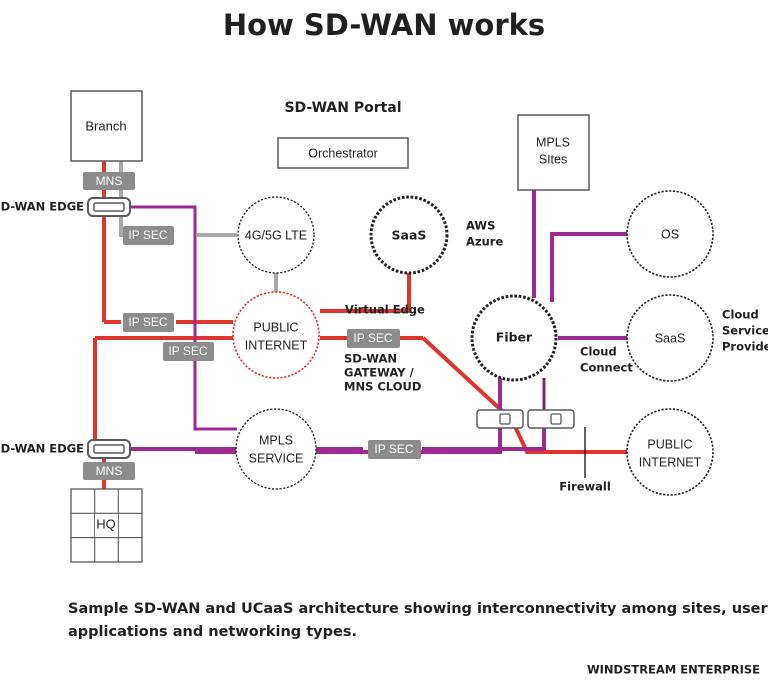 Image resolution: width=768 pixels, height=685 pixels. I want to click on csp-line3: Provider, so click(745, 347).